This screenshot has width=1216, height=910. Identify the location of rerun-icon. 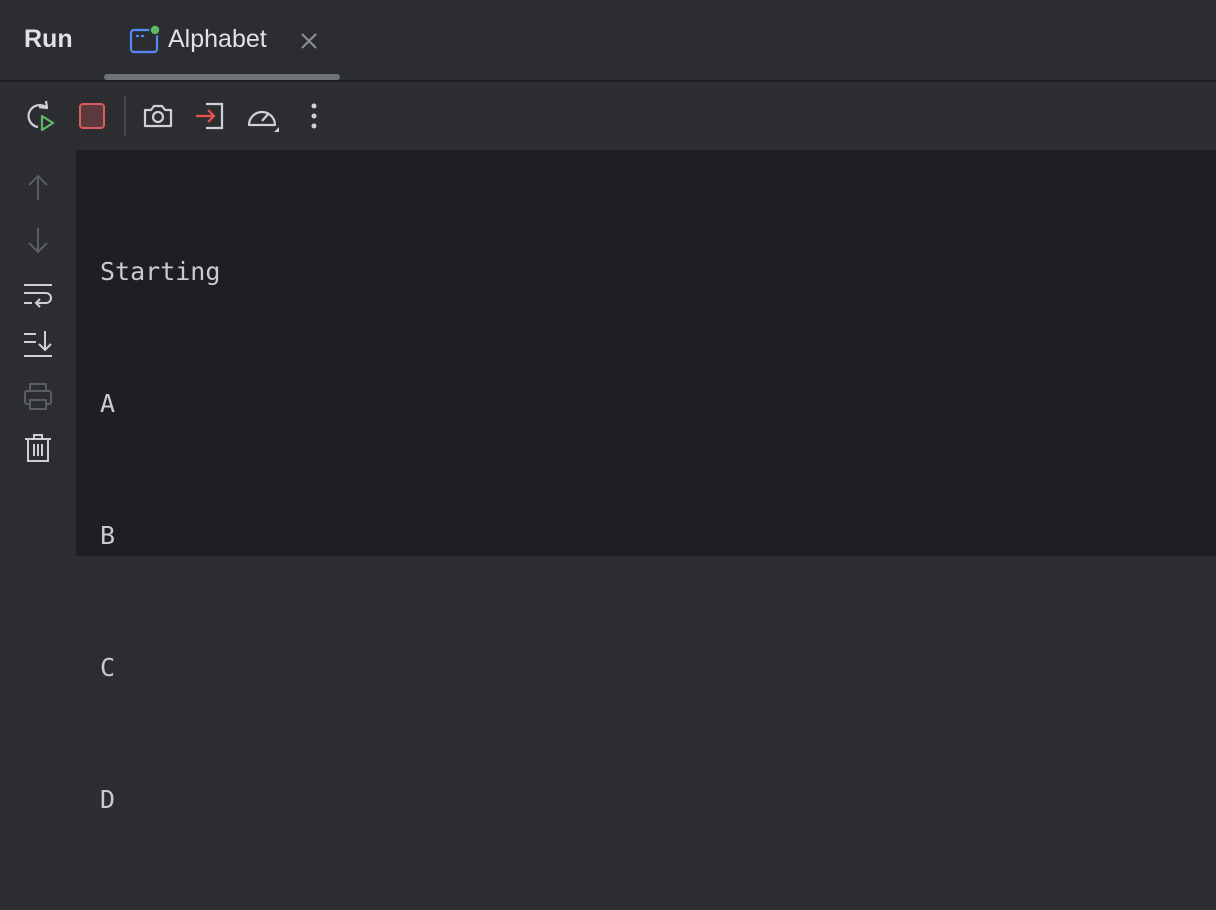
(41, 116).